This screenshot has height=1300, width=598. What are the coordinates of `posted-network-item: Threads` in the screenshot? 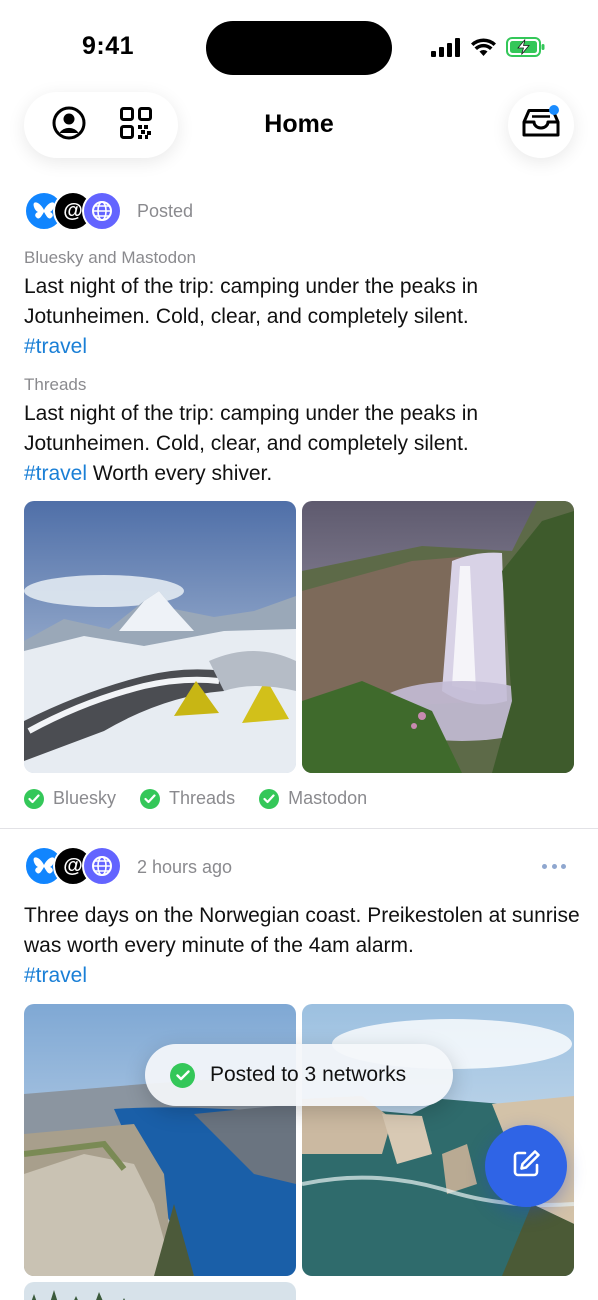 It's located at (187, 798).